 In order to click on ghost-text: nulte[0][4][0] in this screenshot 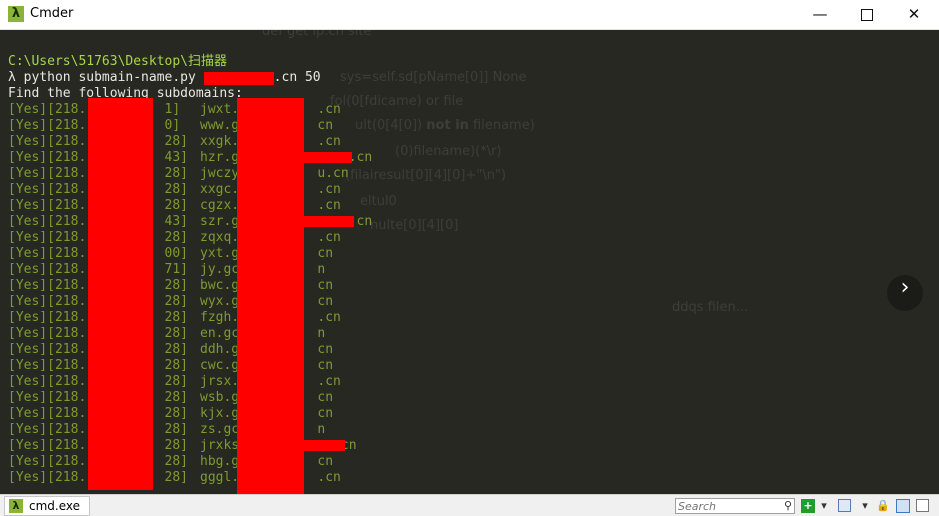, I will do `click(414, 225)`.